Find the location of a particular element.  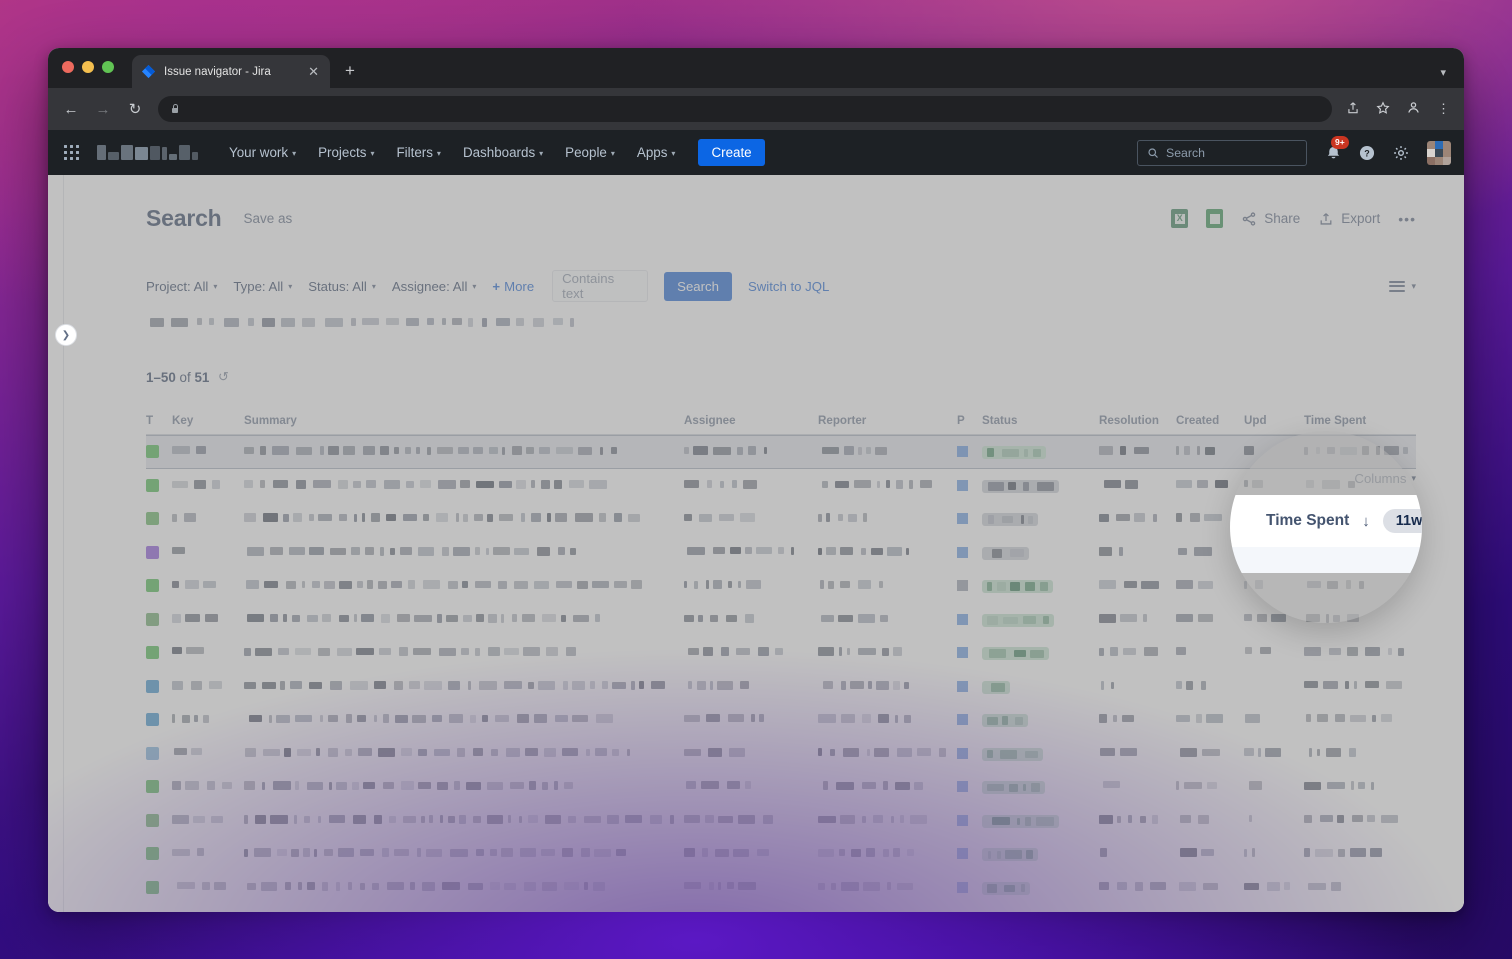

browser-menu-icon: ⋮ is located at coordinates (1443, 109).